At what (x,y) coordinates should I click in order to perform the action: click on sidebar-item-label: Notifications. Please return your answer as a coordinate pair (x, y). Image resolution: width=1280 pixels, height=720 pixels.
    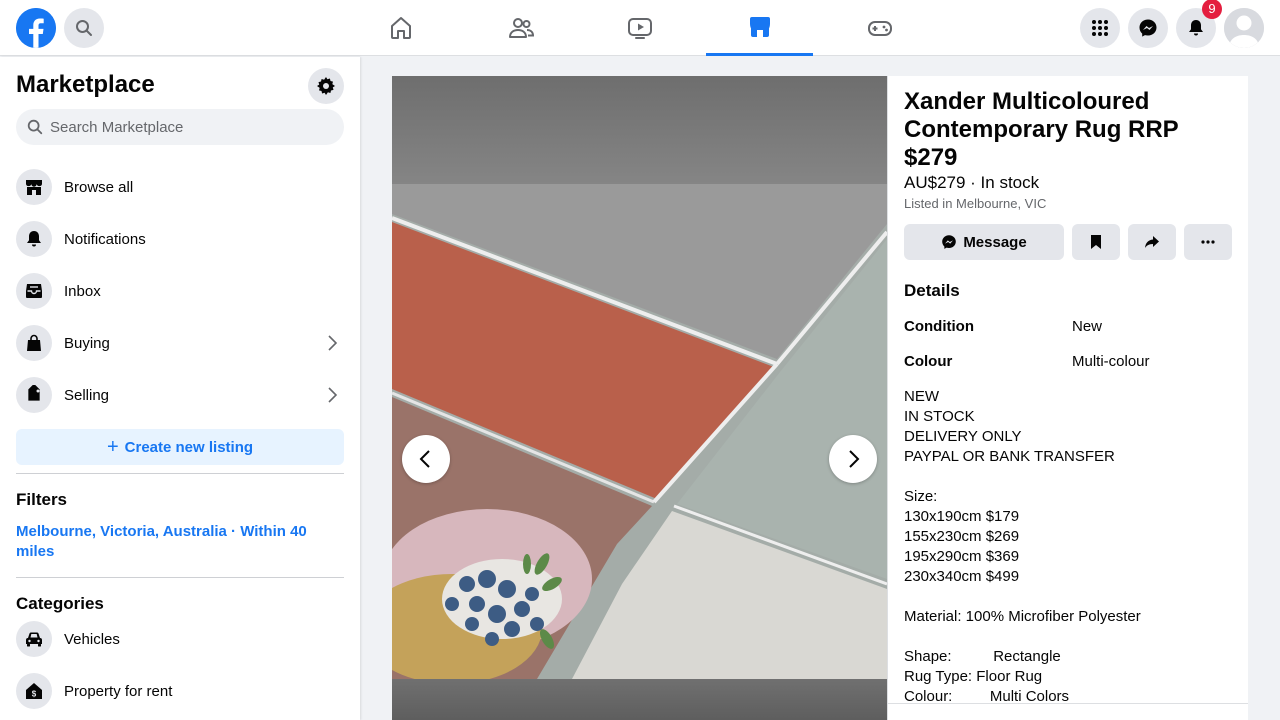
    Looking at the image, I should click on (105, 239).